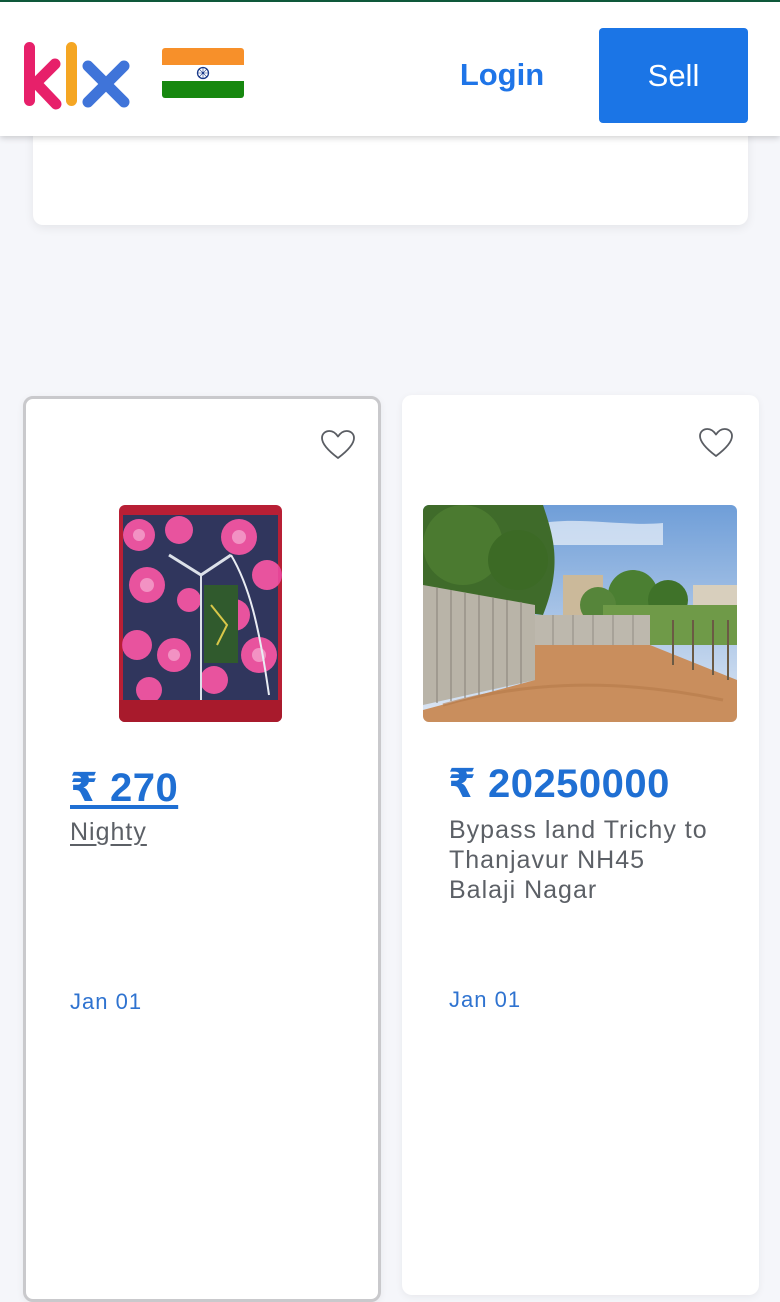 This screenshot has height=1302, width=780. I want to click on klx-logo, so click(78, 74).